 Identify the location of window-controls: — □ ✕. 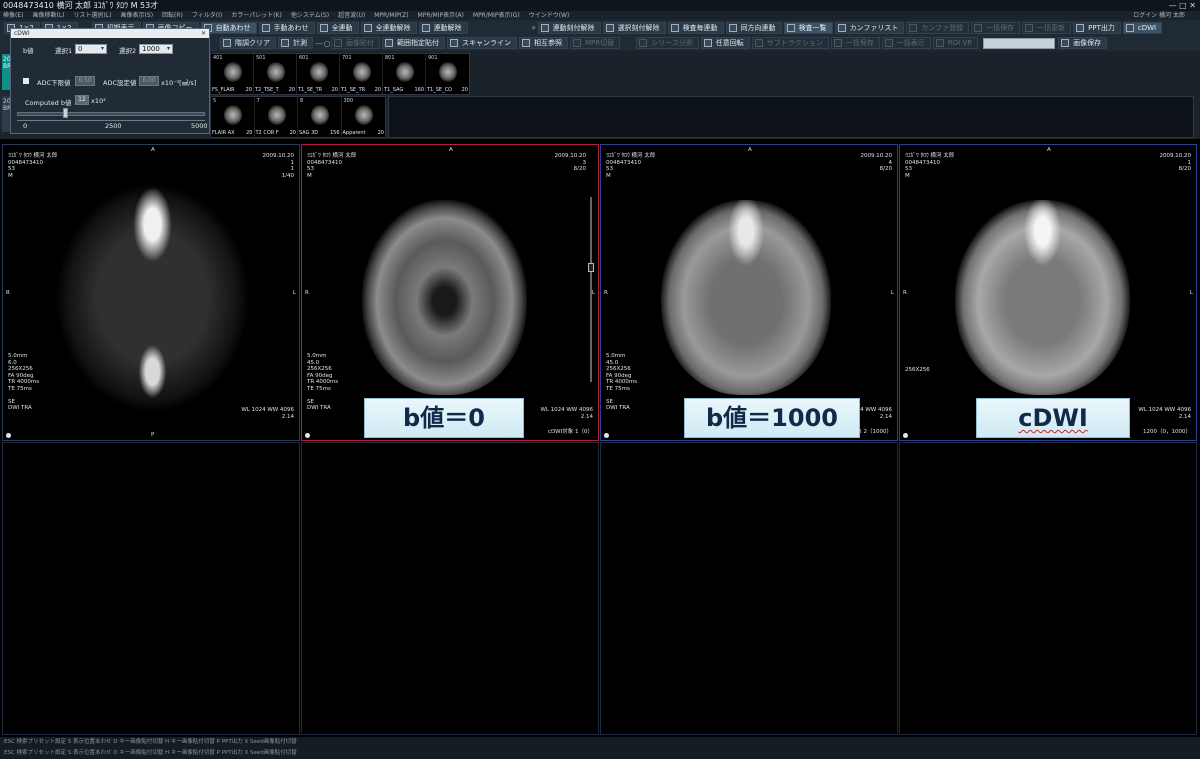
(1182, 5).